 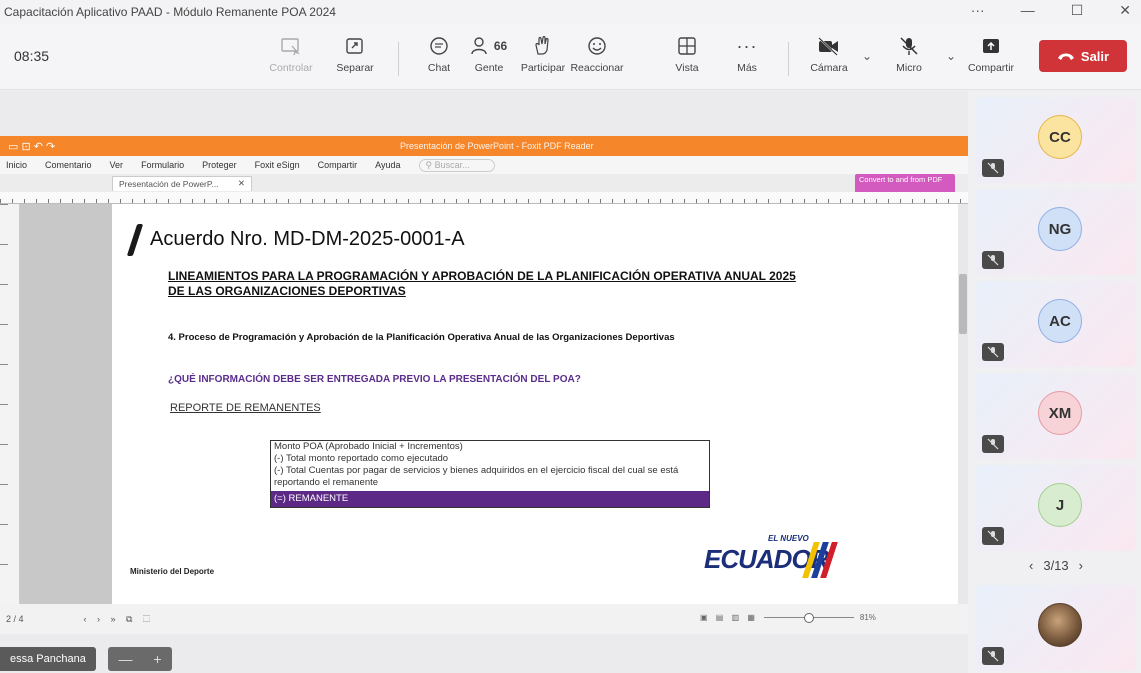 I want to click on pager-next-icon: ›, so click(x=1081, y=565).